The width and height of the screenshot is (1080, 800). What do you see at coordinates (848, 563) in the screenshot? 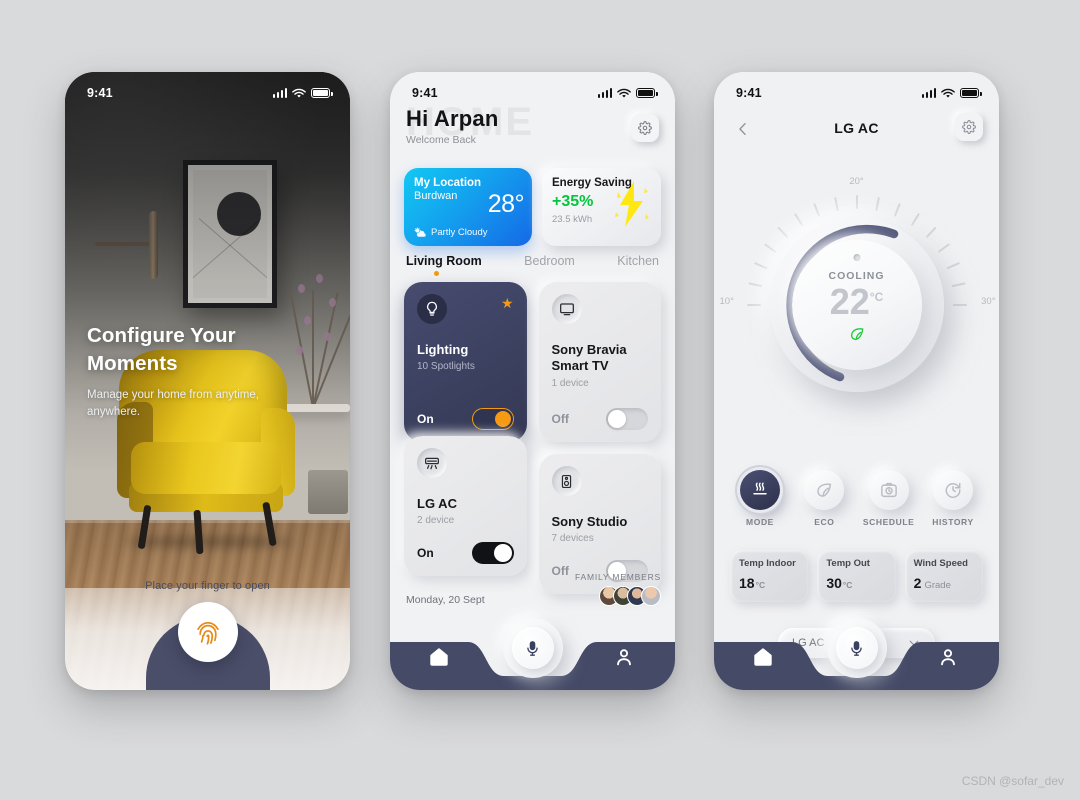
I see `stat-key: Temp Out` at bounding box center [848, 563].